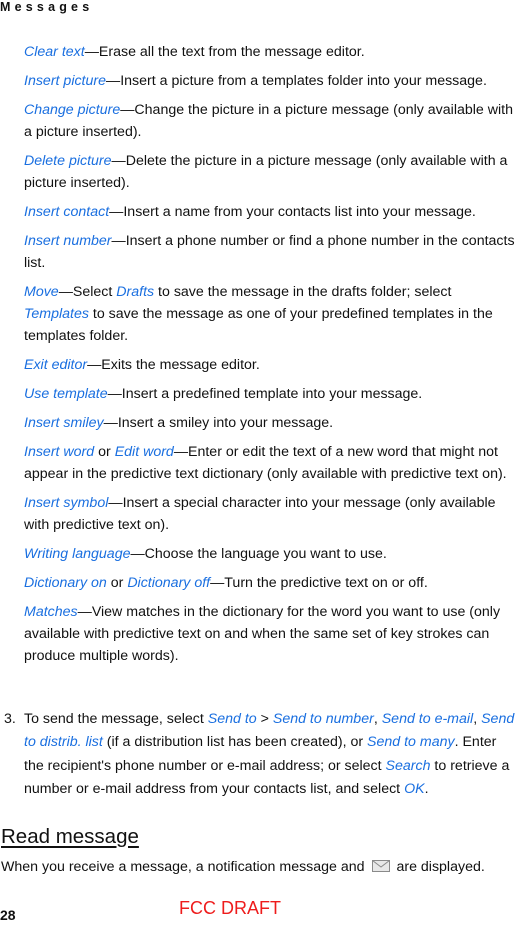 Image resolution: width=515 pixels, height=925 pixels. What do you see at coordinates (77, 554) in the screenshot?
I see `option-name: Writing language` at bounding box center [77, 554].